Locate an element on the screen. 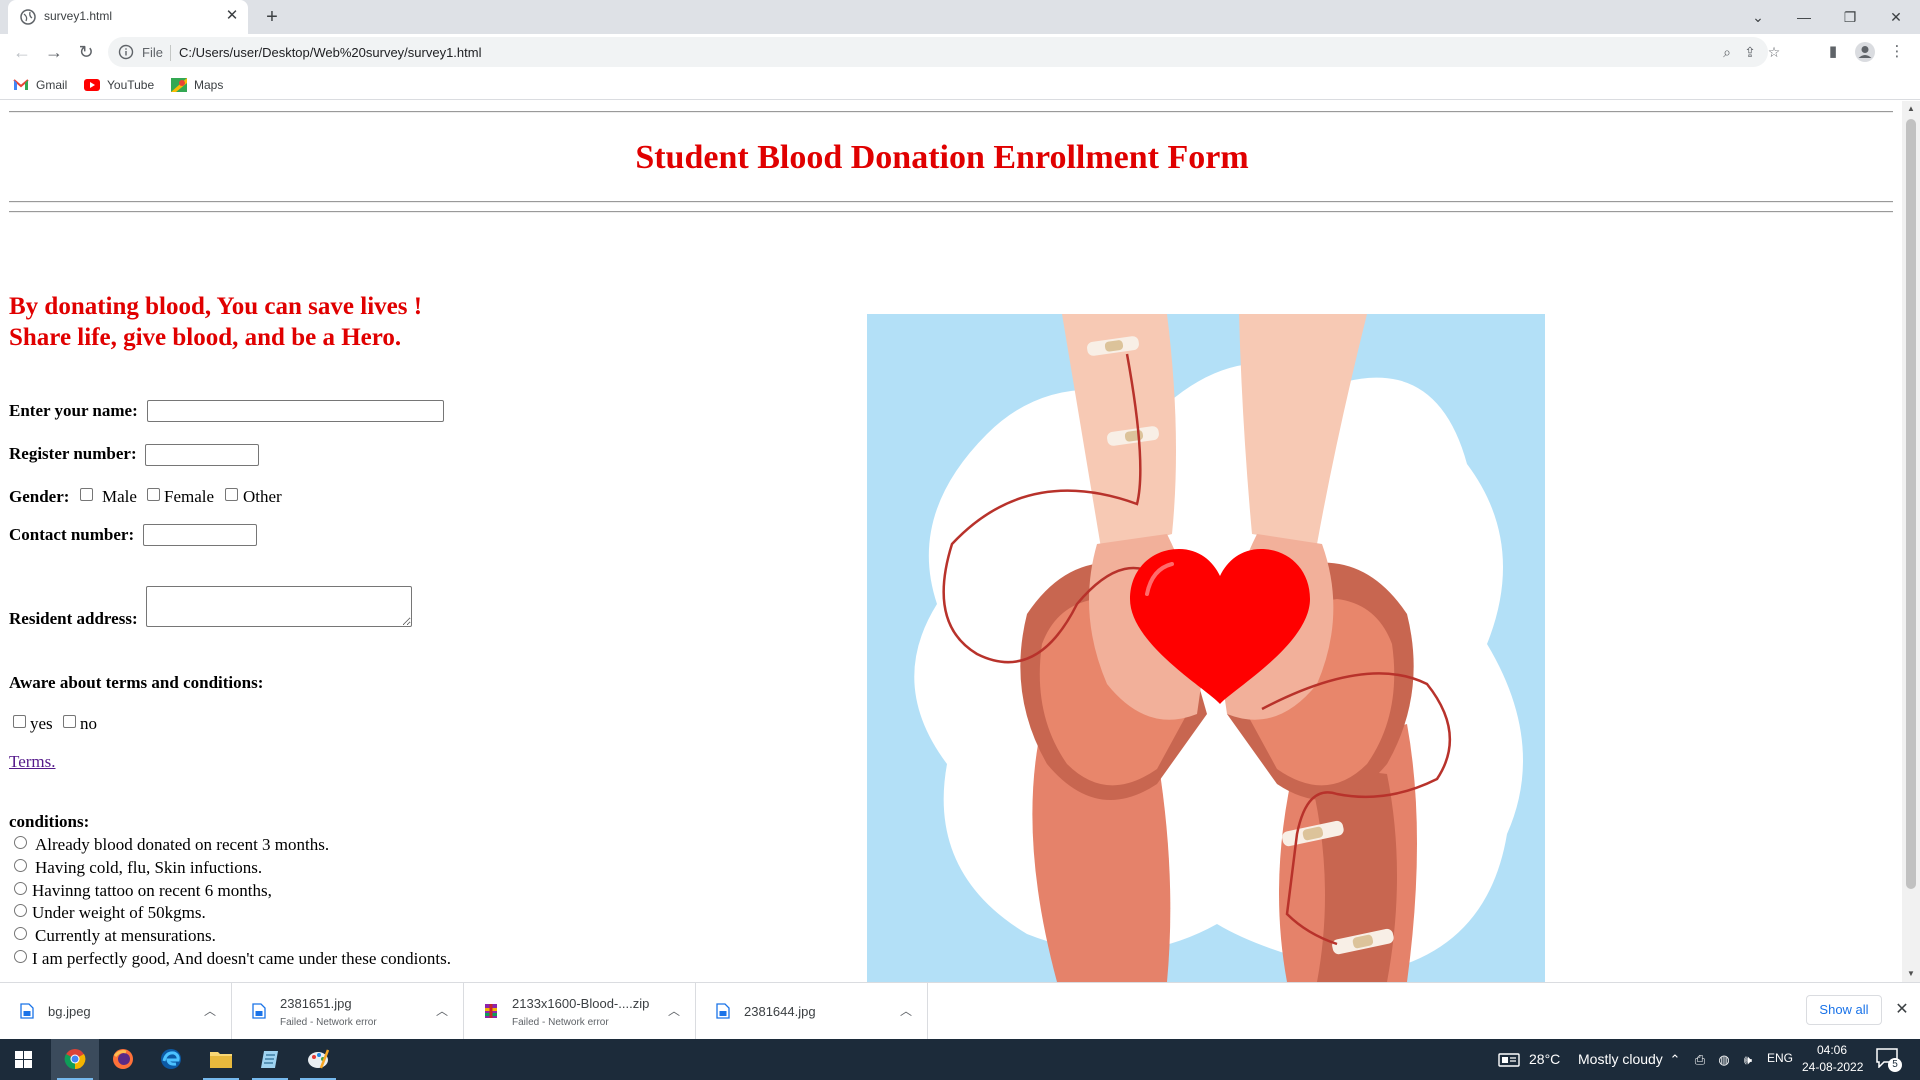  tab-close-icon: ✕ is located at coordinates (232, 16).